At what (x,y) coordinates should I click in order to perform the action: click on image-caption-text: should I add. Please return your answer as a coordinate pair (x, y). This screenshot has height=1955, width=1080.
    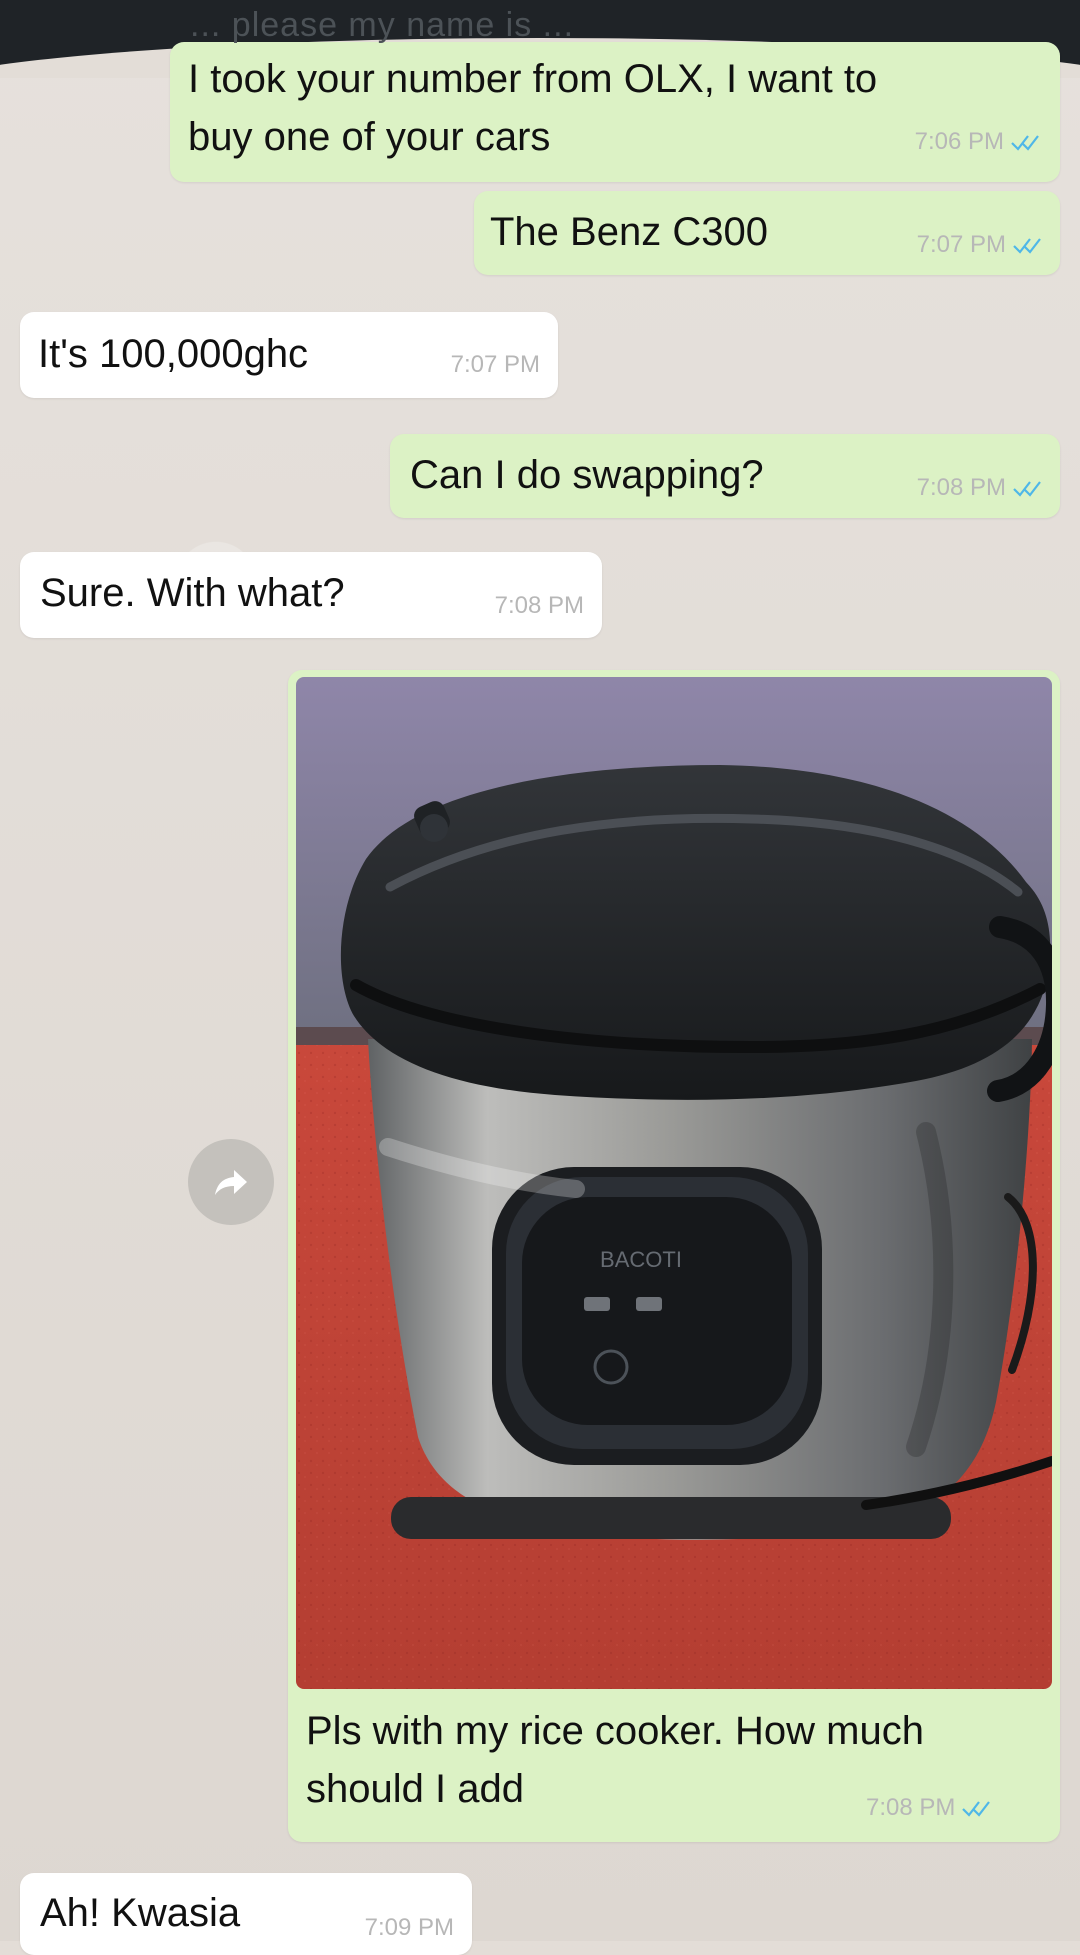
    Looking at the image, I should click on (415, 1789).